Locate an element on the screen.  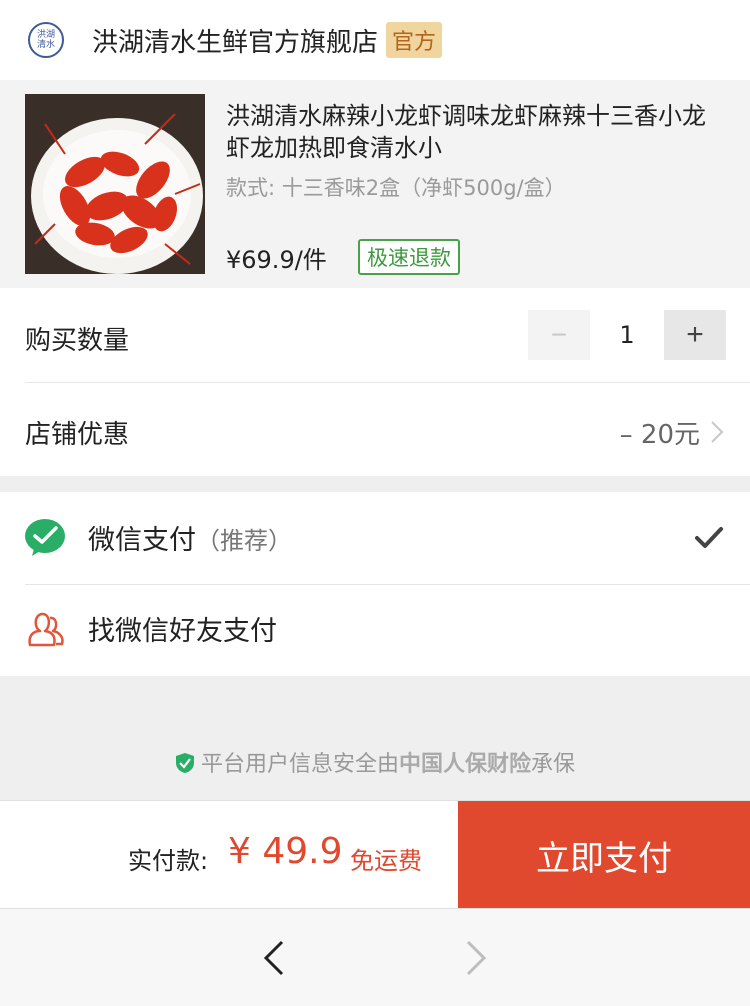
discount-label: 店铺优惠 is located at coordinates (77, 435).